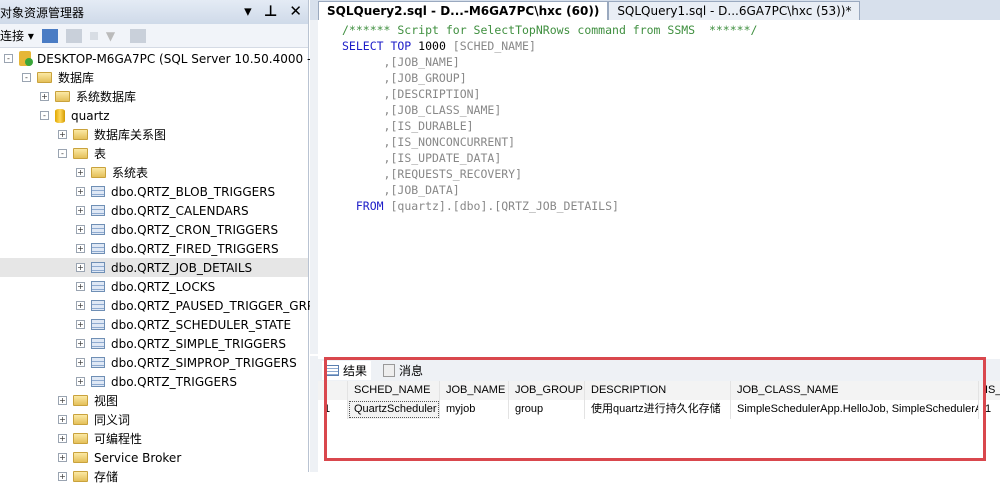 The height and width of the screenshot is (486, 1000). I want to click on server-icon, so click(26, 58).